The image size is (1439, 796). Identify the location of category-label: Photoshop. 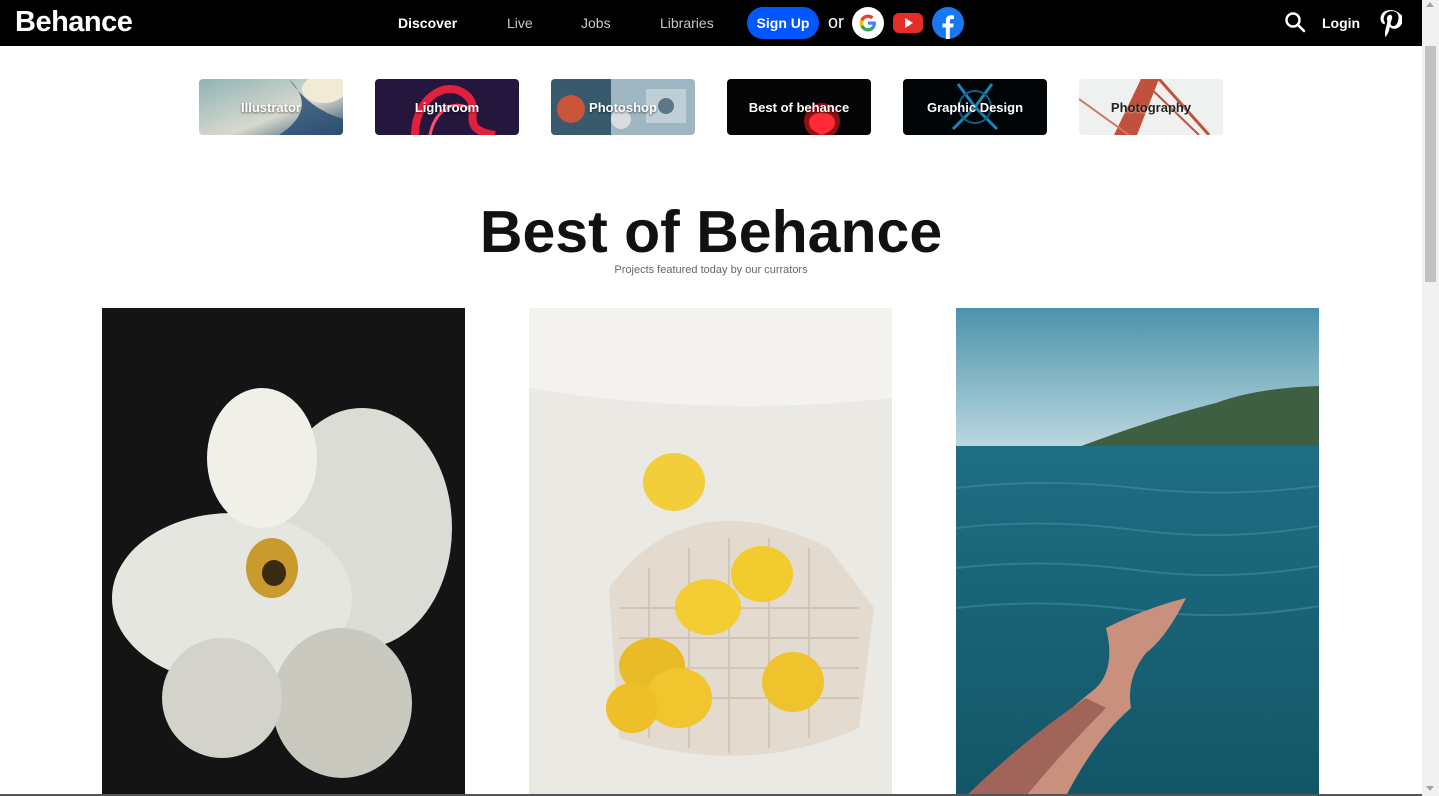
(623, 107).